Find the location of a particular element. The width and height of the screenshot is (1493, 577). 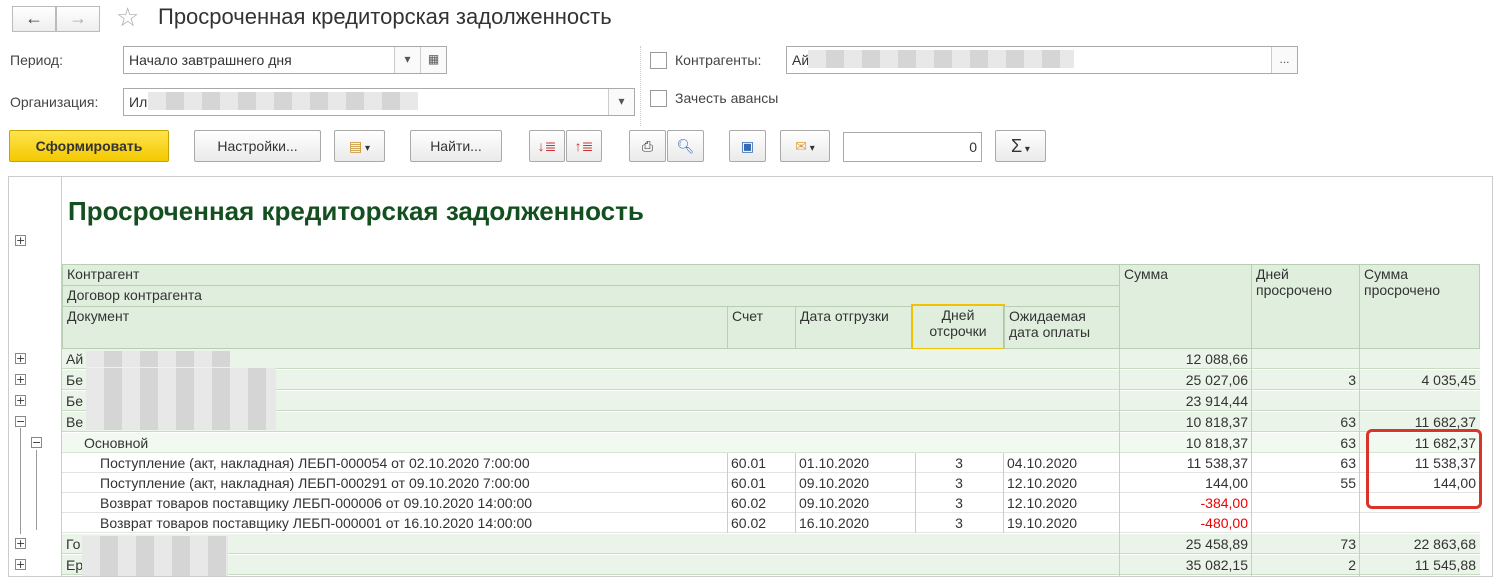

printer-icon: ⎙ is located at coordinates (647, 146).